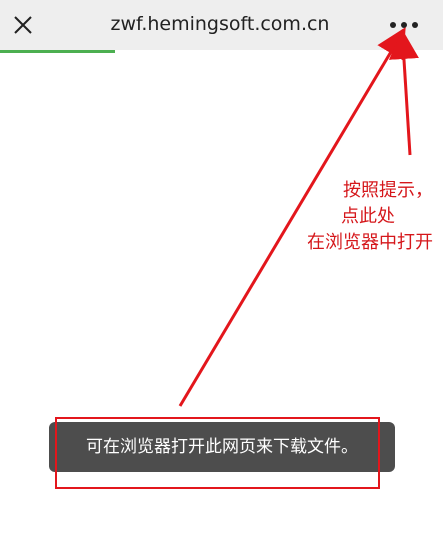 The width and height of the screenshot is (443, 554). I want to click on annotation-hint: 按照提示， 点此处 在浏览器中打开, so click(333, 217).